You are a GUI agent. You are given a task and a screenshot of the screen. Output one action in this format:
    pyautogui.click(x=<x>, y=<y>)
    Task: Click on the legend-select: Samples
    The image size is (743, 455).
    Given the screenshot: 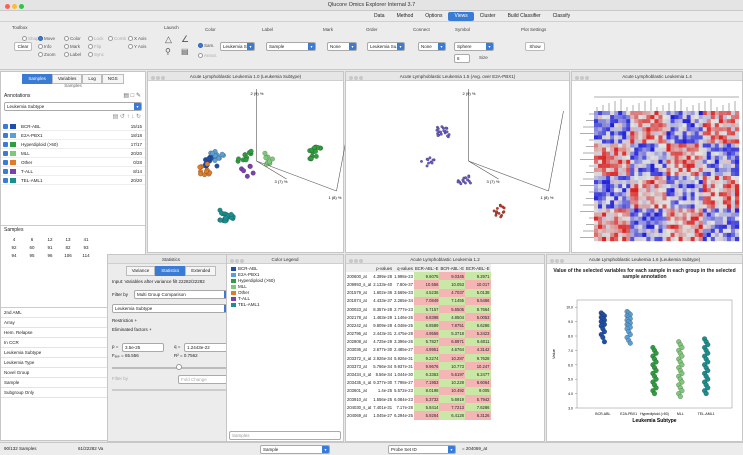 What is the action you would take?
    pyautogui.click(x=285, y=435)
    